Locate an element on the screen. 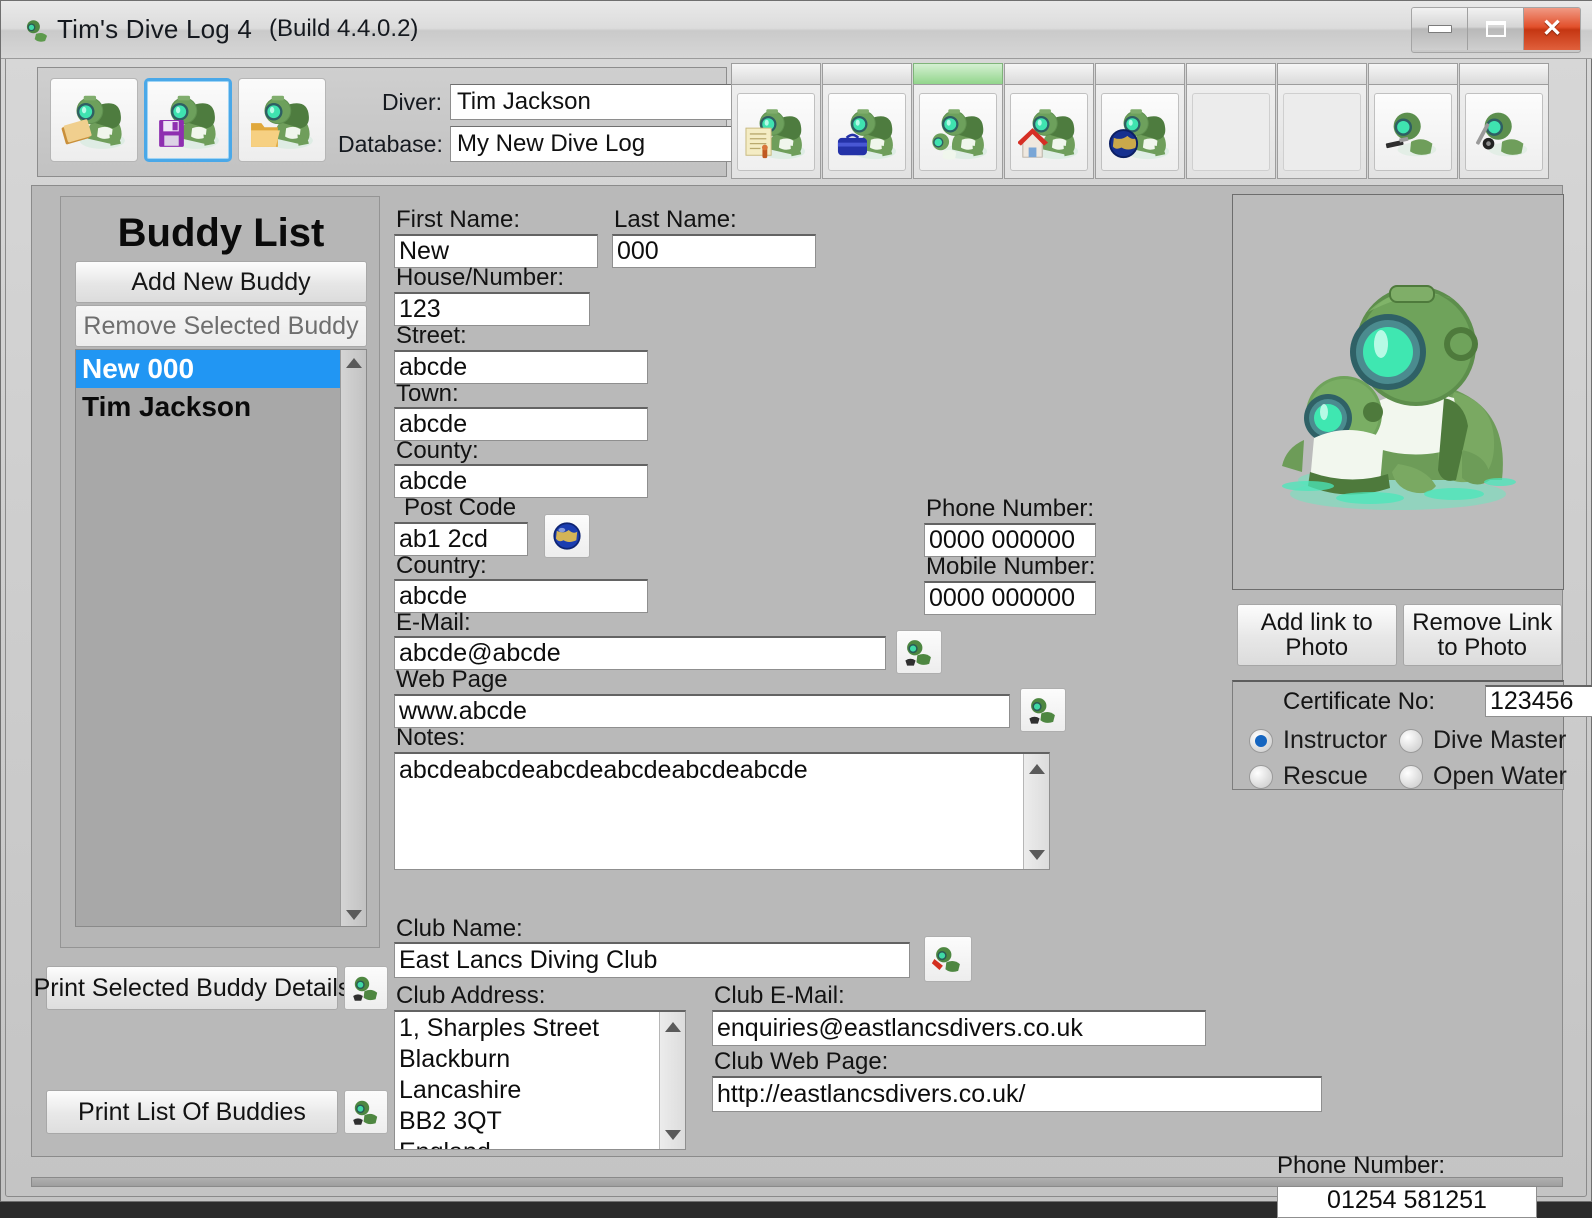 Image resolution: width=1592 pixels, height=1218 pixels. buddy-listbox: New 000 Tim Jackson is located at coordinates (221, 638).